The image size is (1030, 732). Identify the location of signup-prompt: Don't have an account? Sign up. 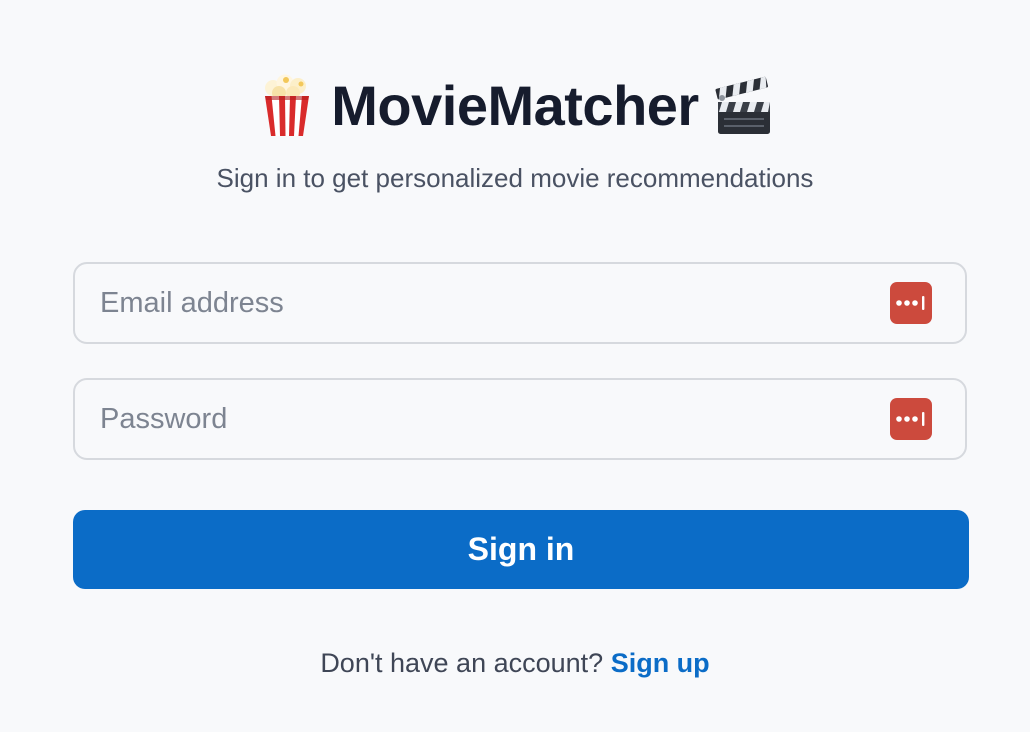
(515, 663).